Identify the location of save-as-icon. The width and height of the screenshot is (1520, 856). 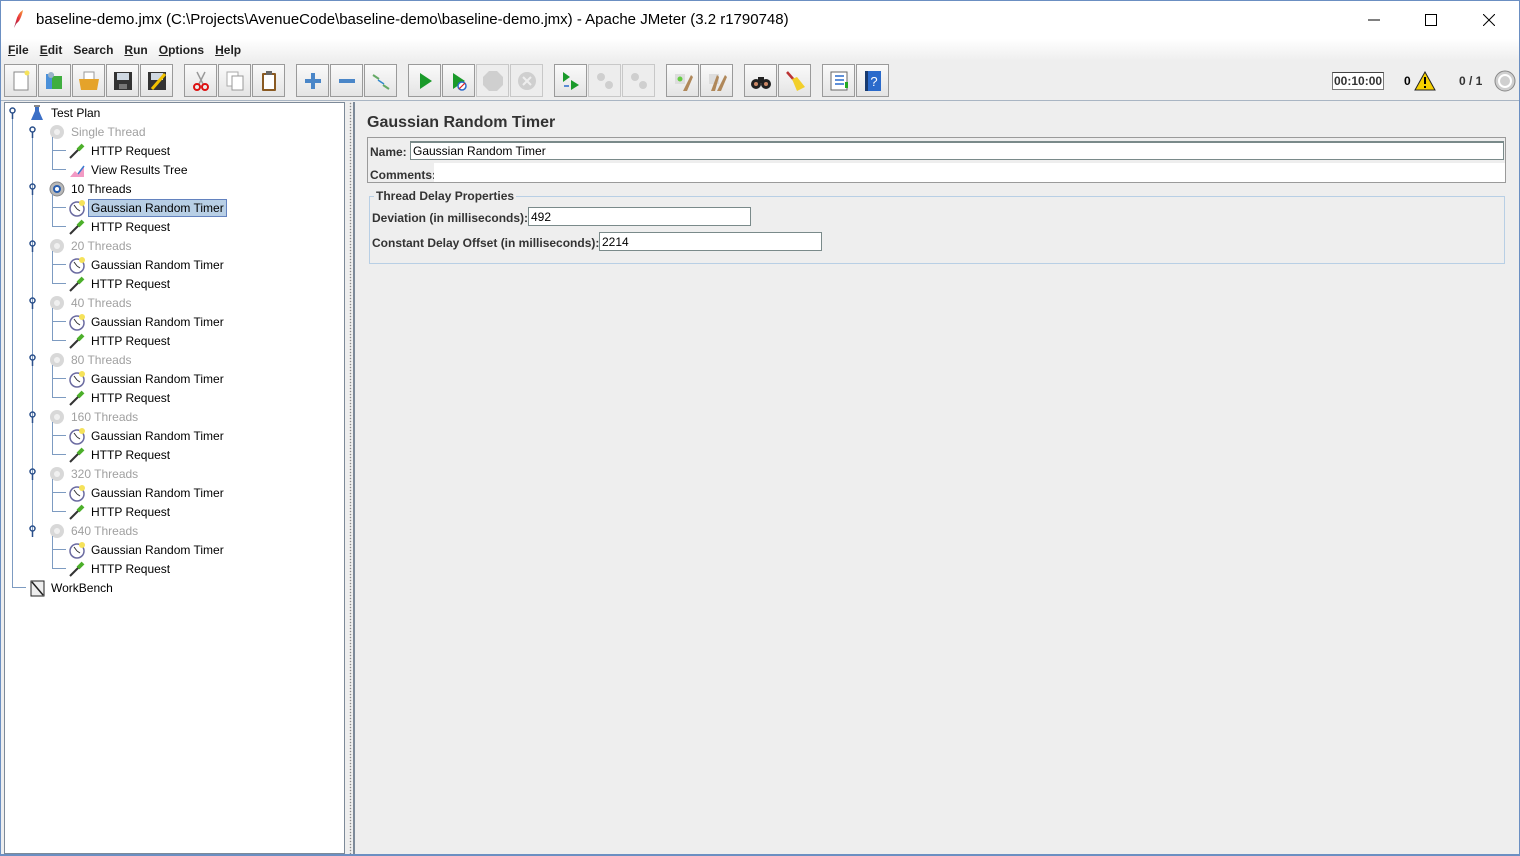
(156, 80).